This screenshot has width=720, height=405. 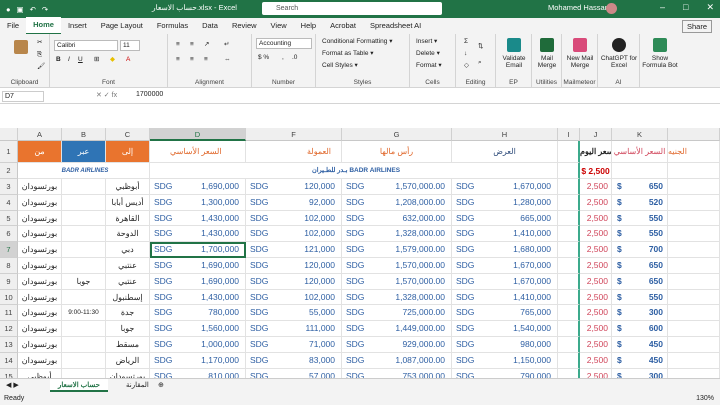 What do you see at coordinates (198, 234) in the screenshot?
I see `cell-d6: SDG 1,430,000` at bounding box center [198, 234].